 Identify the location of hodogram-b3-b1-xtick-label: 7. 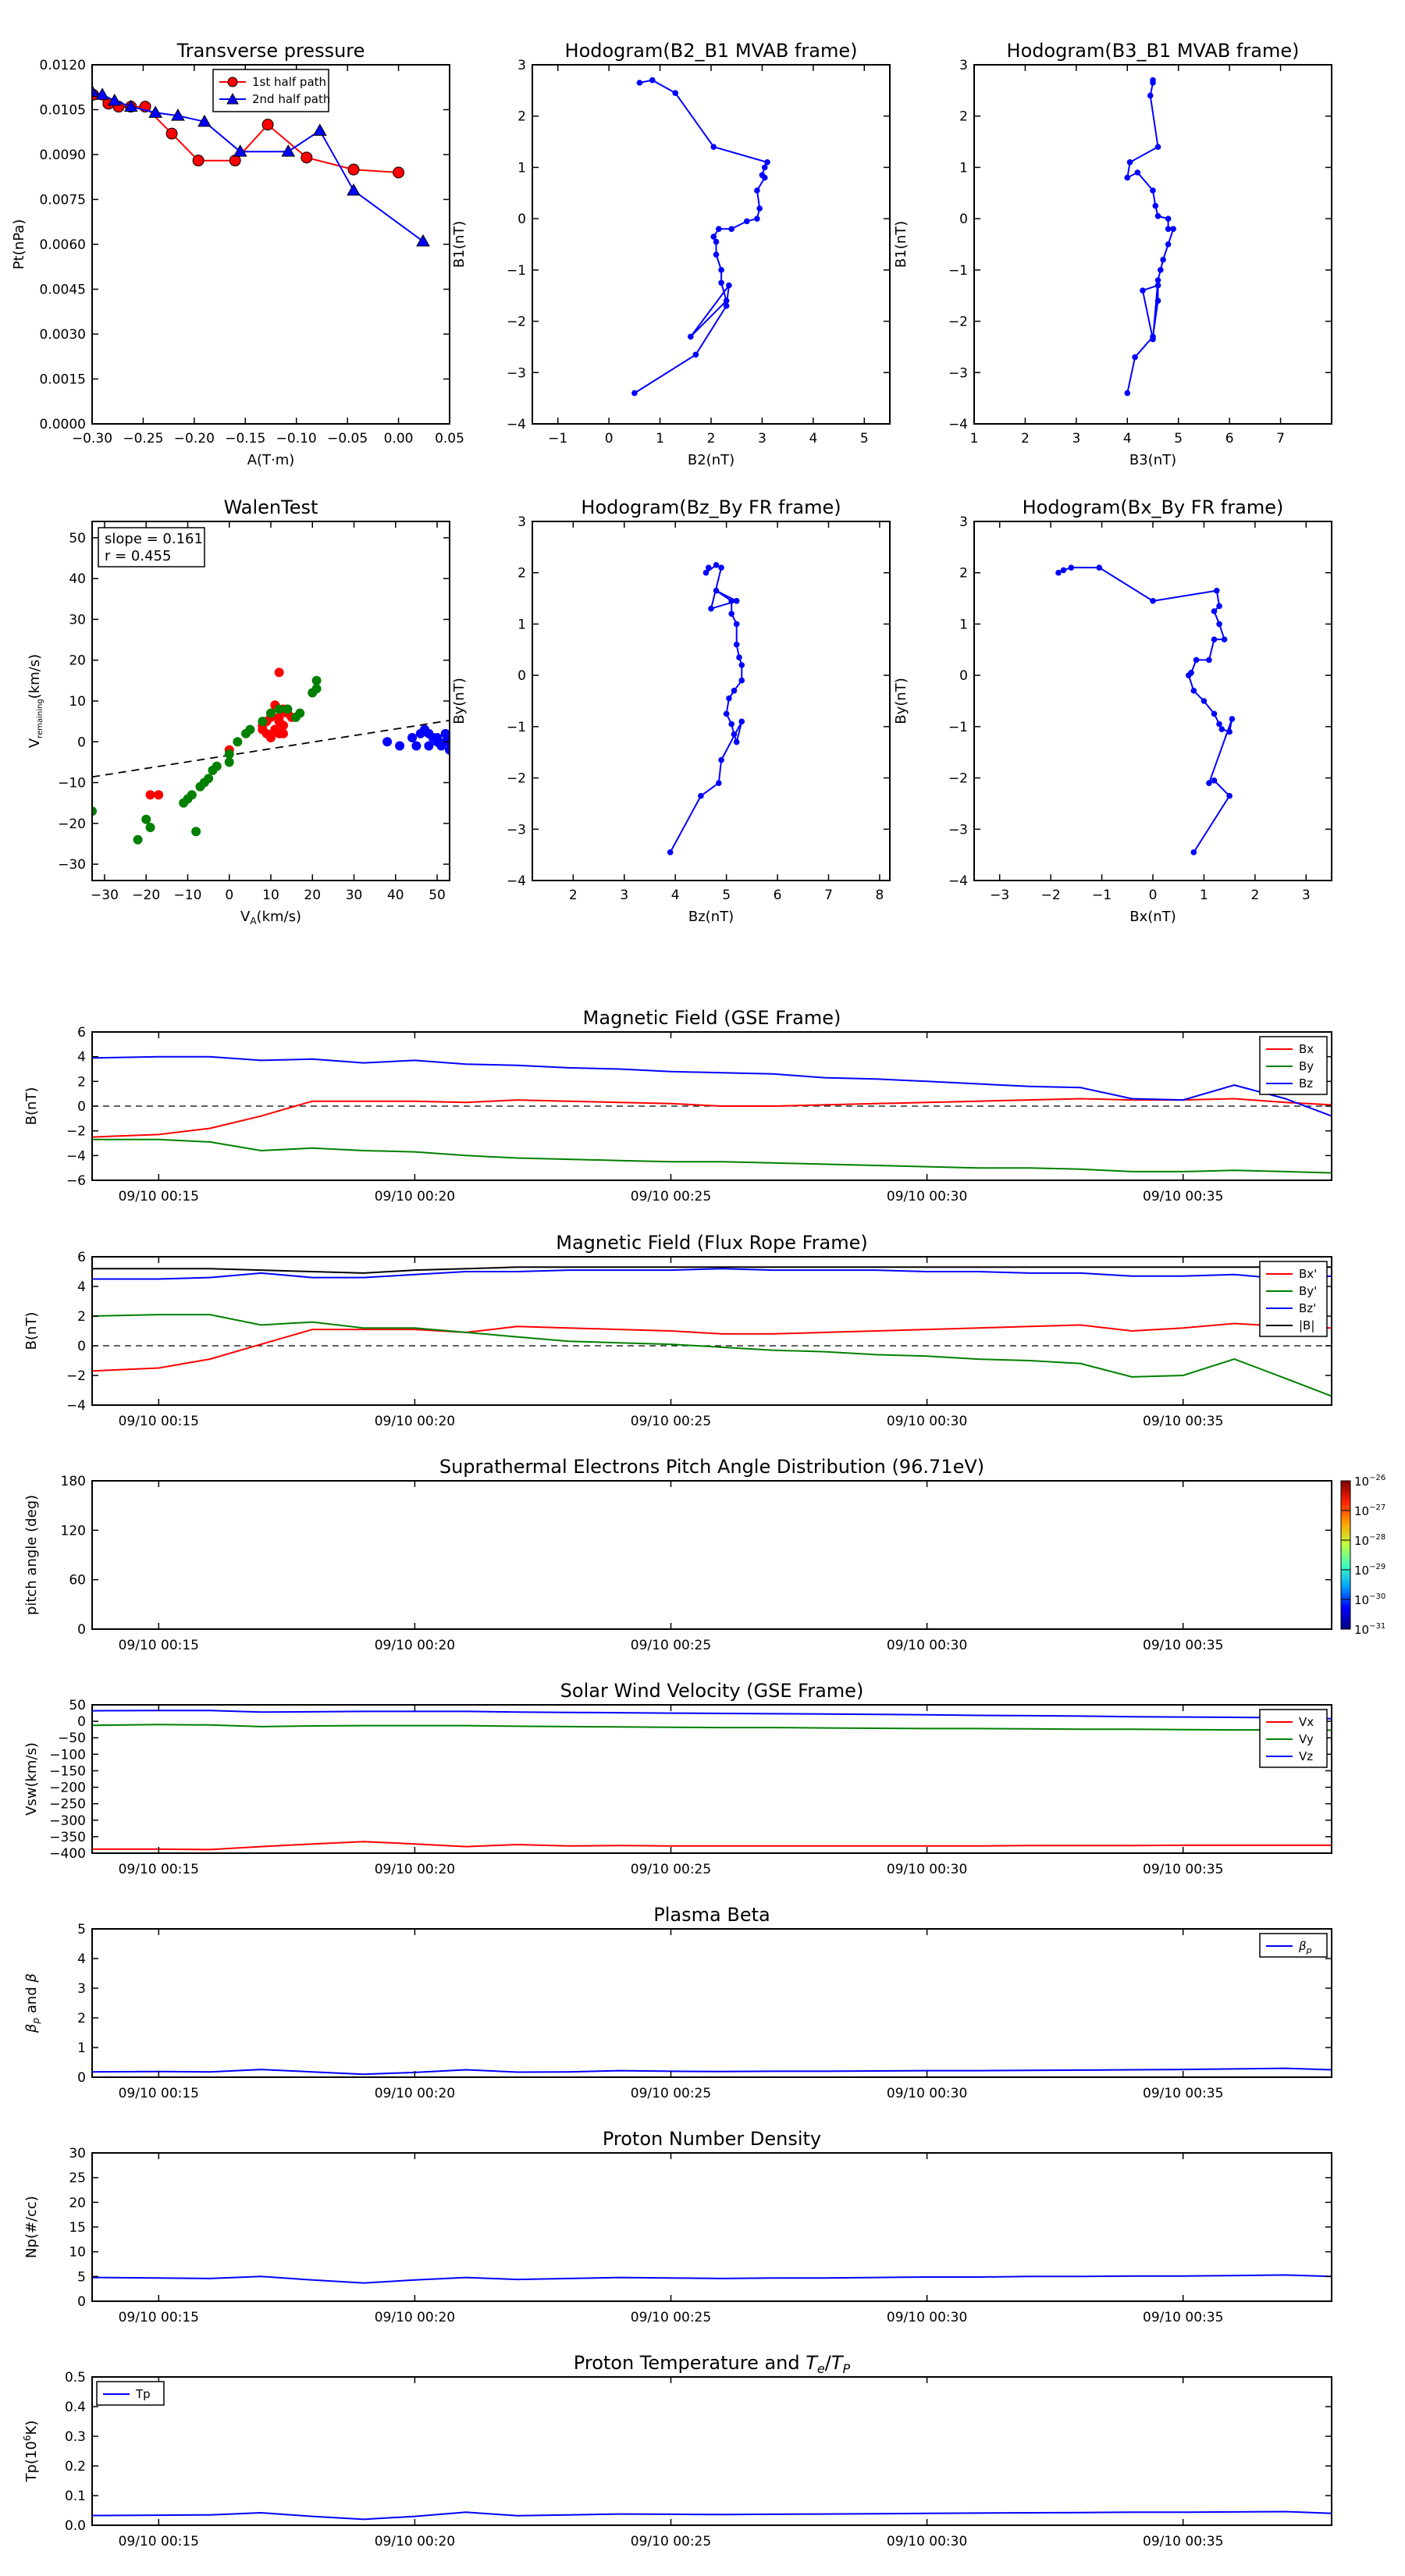
(1281, 439).